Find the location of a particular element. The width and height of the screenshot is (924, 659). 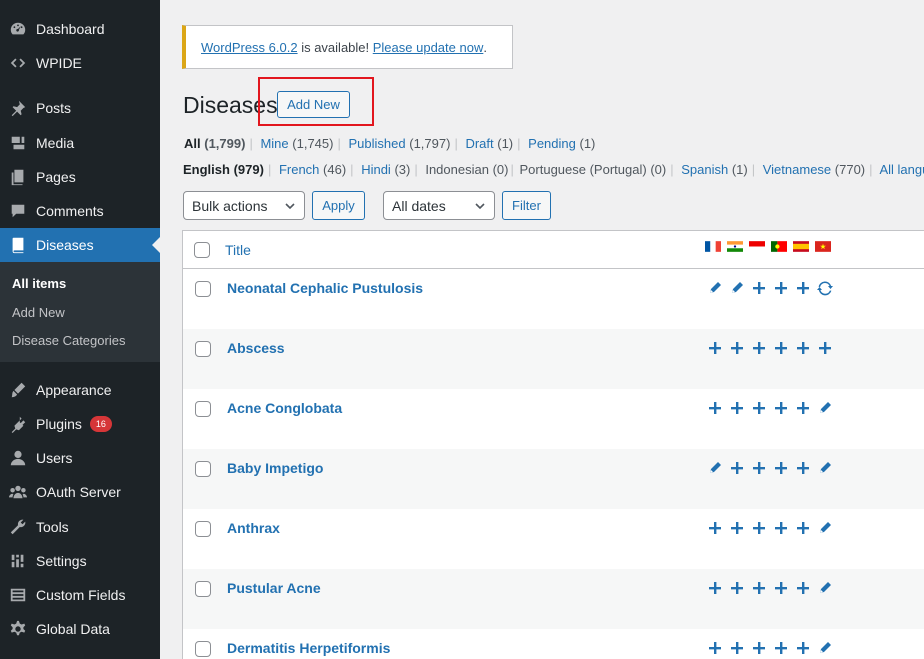

row-title-link: Pustular Acne is located at coordinates (274, 588).